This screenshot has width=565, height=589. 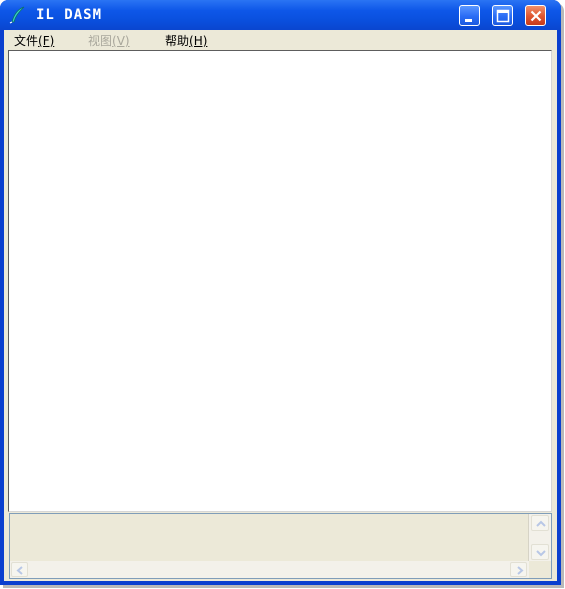 I want to click on scrollbar-corner, so click(x=540, y=569).